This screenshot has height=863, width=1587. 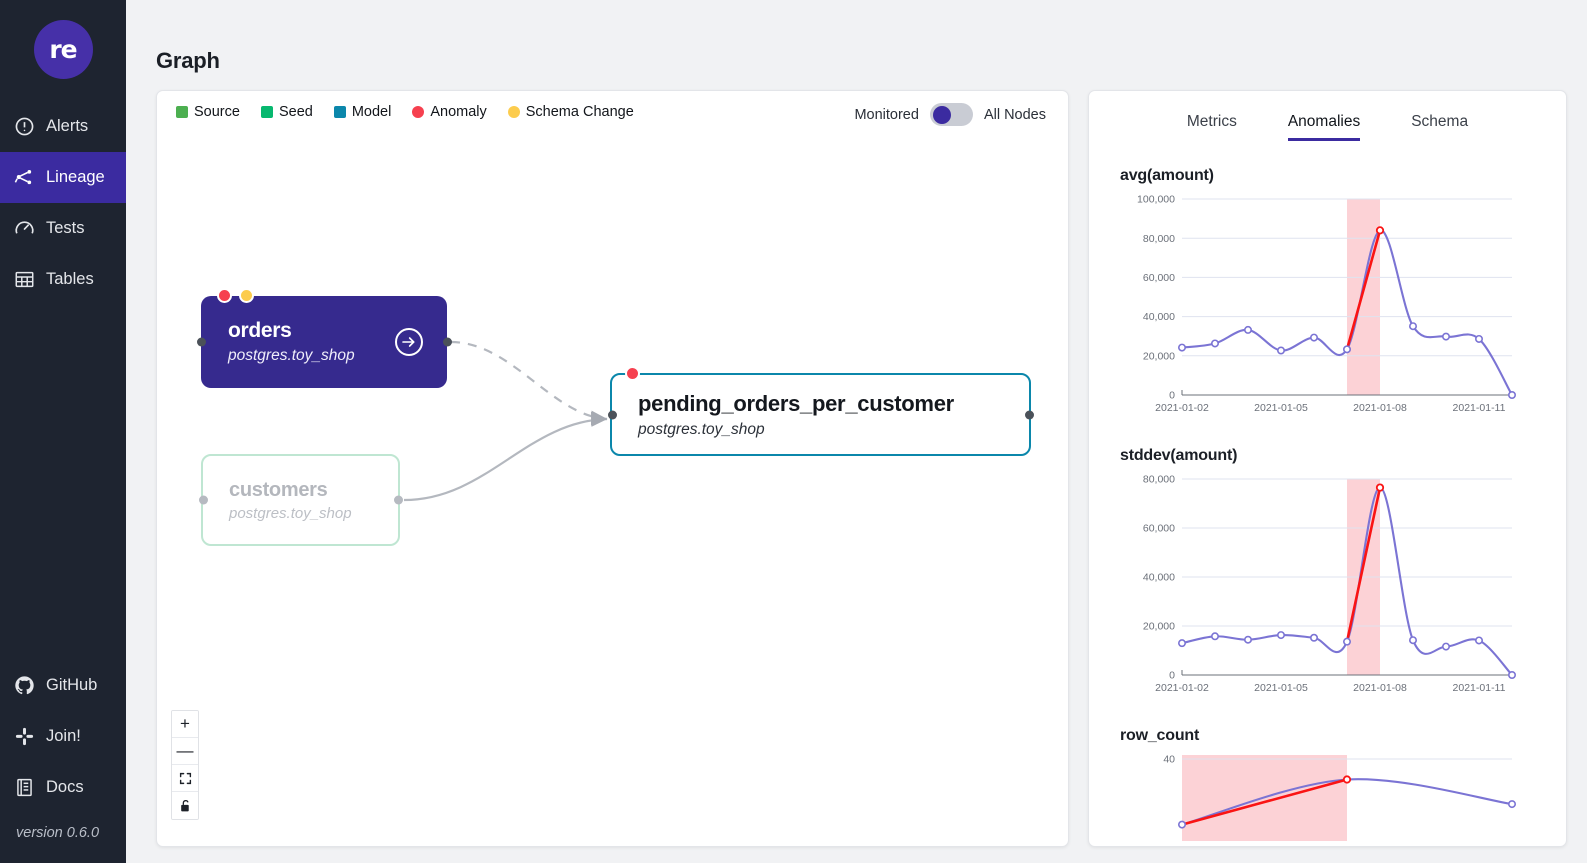 I want to click on graph-node-orders: orders postgres.toy_shop, so click(x=324, y=338).